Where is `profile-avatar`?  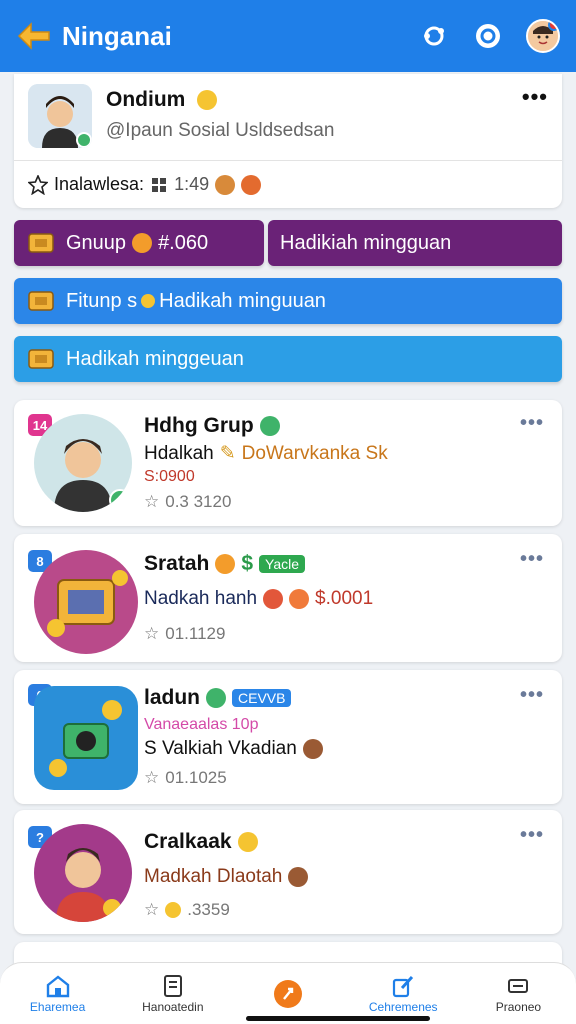
profile-avatar is located at coordinates (60, 116).